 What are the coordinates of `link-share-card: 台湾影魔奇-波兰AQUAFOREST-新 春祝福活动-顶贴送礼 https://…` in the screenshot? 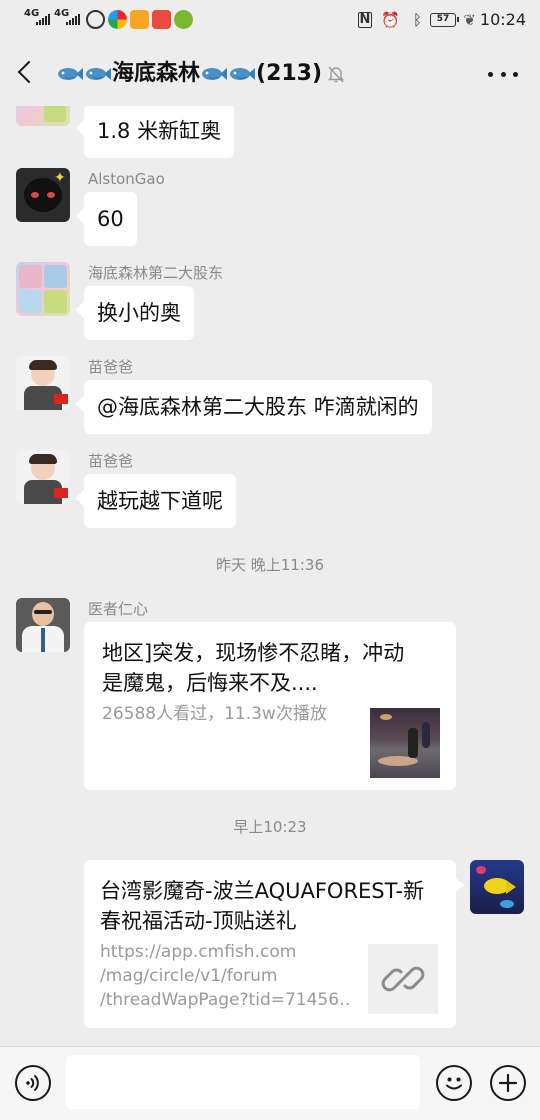 It's located at (270, 944).